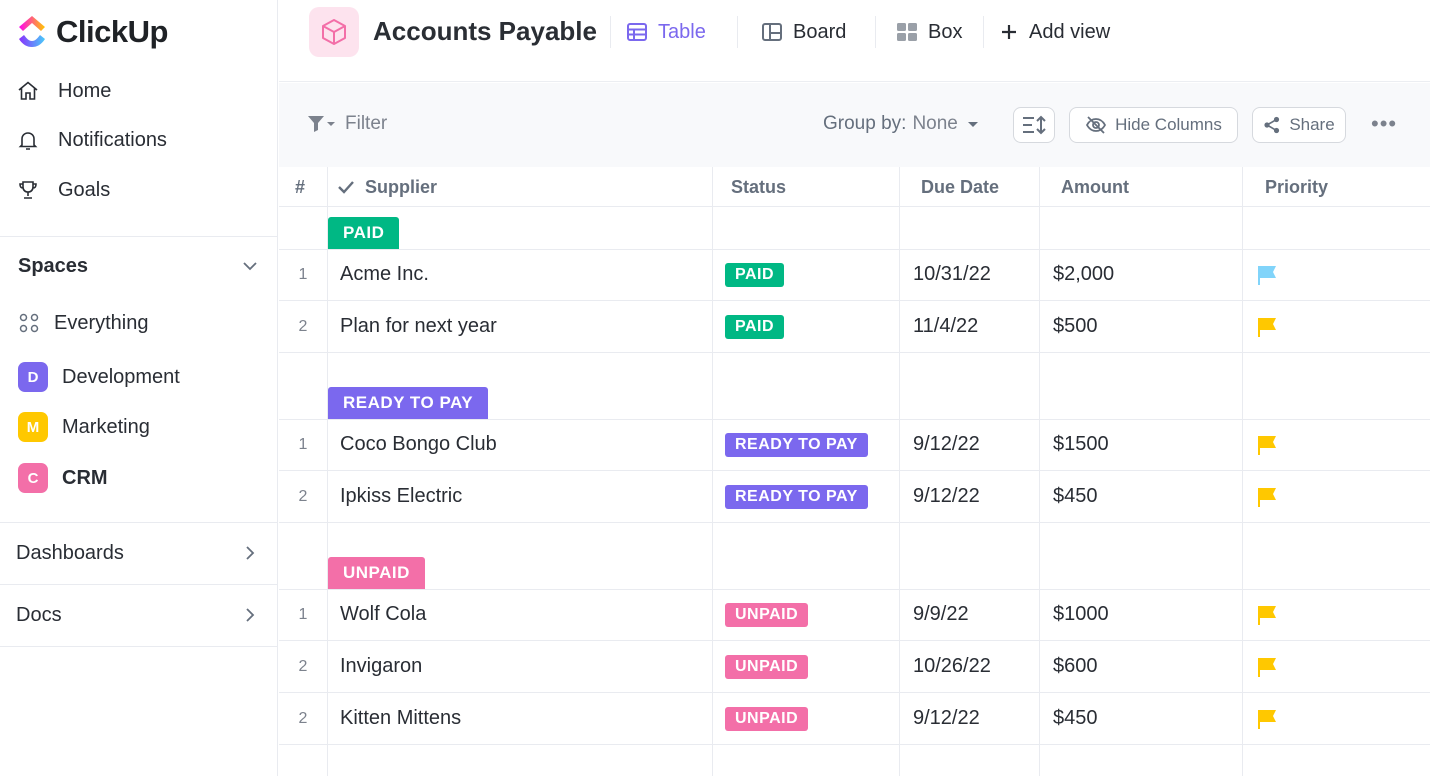 This screenshot has height=776, width=1430. What do you see at coordinates (1075, 326) in the screenshot?
I see `amount-cell: $500` at bounding box center [1075, 326].